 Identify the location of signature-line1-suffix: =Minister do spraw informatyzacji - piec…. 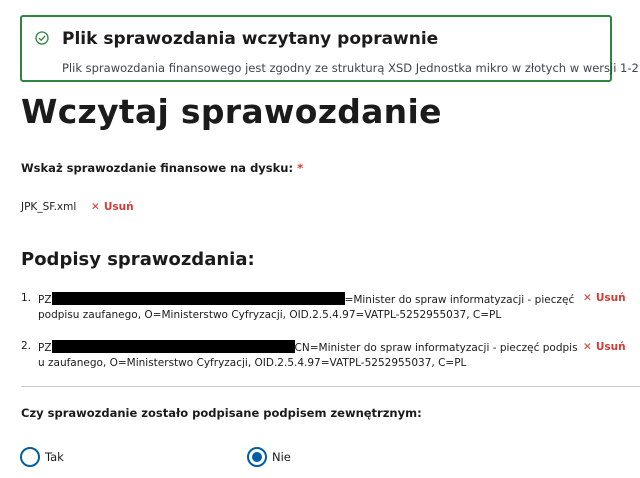
(459, 300).